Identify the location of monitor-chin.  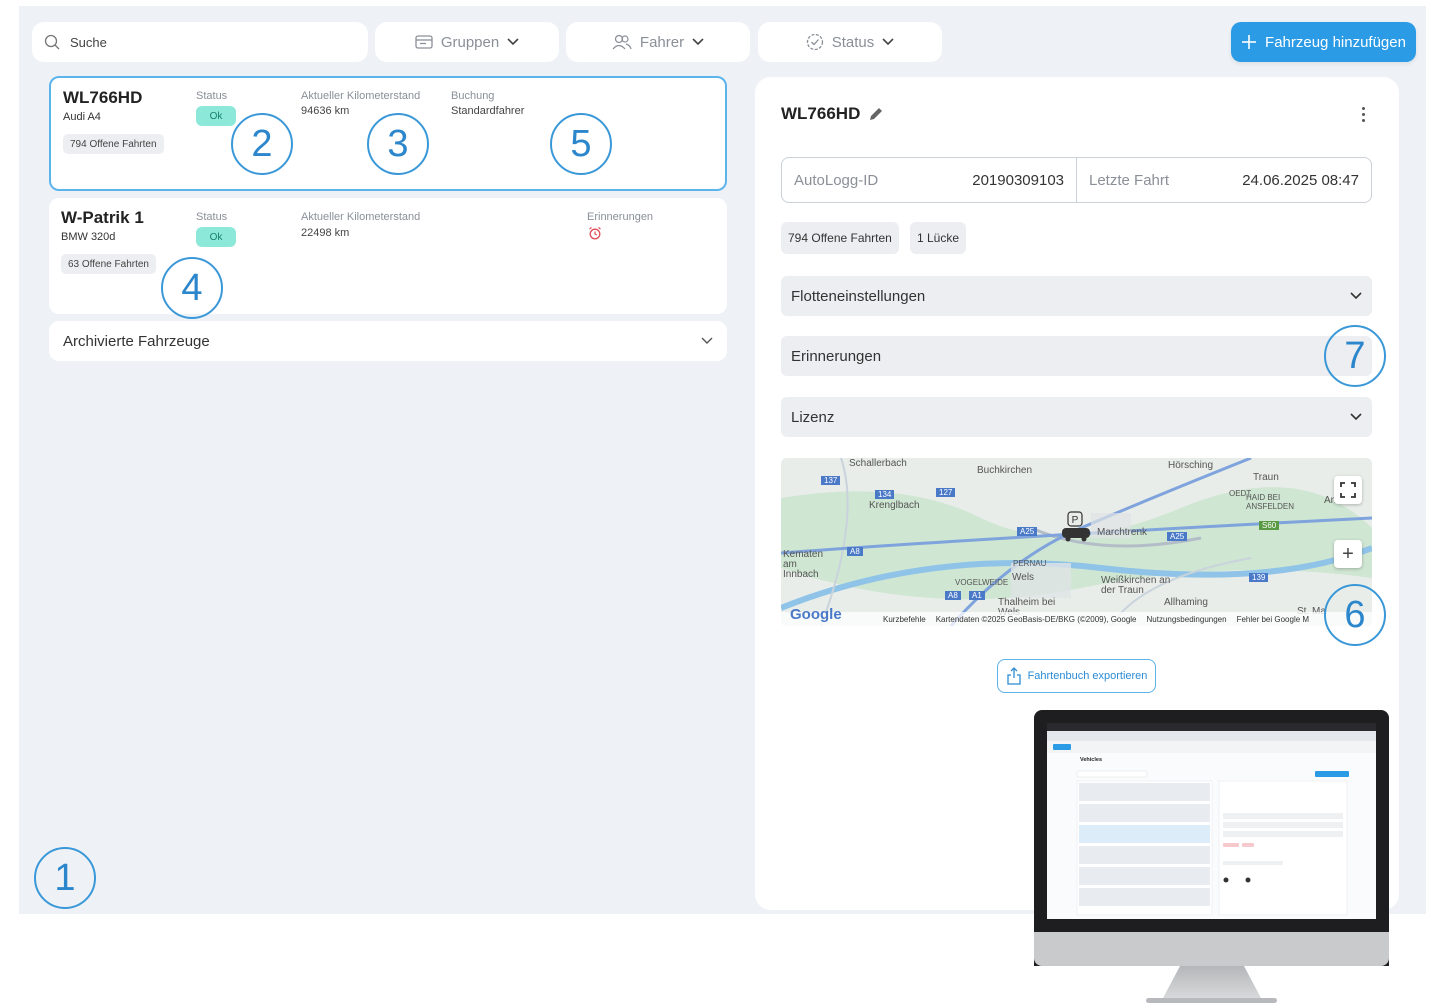
(1211, 949).